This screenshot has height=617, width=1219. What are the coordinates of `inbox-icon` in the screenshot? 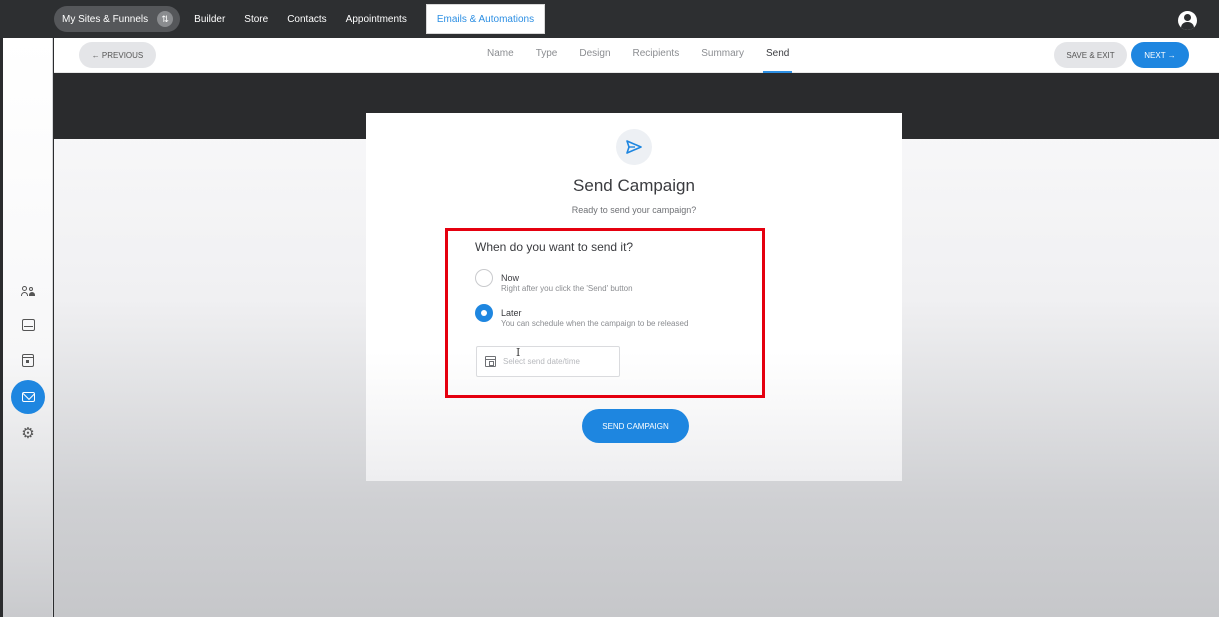 It's located at (28, 325).